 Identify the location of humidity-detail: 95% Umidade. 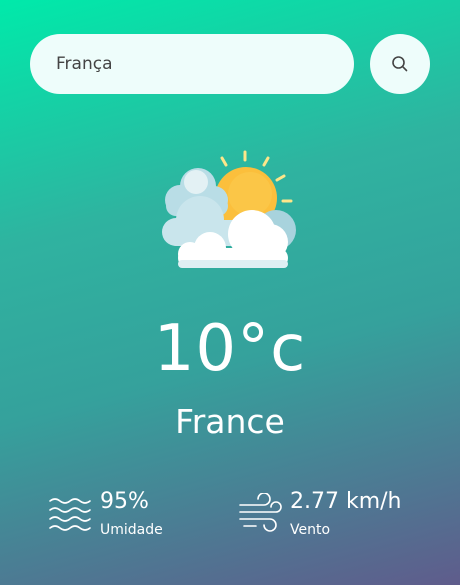
(105, 513).